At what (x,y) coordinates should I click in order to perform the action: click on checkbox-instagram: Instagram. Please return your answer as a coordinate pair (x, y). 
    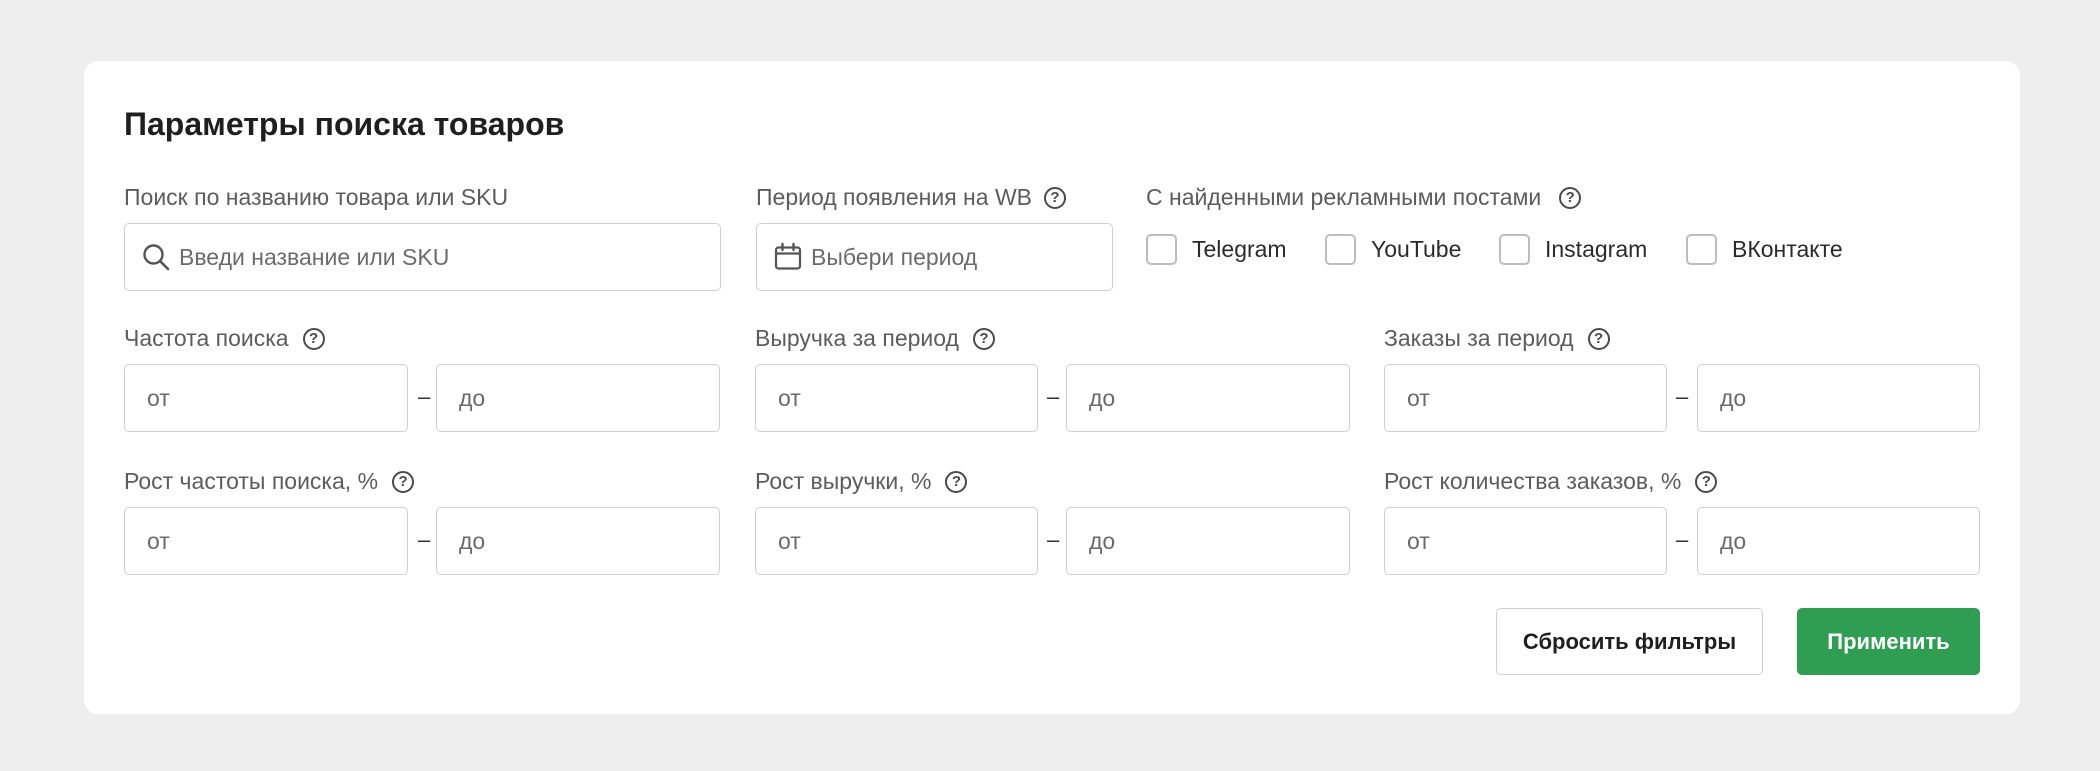
    Looking at the image, I should click on (1573, 249).